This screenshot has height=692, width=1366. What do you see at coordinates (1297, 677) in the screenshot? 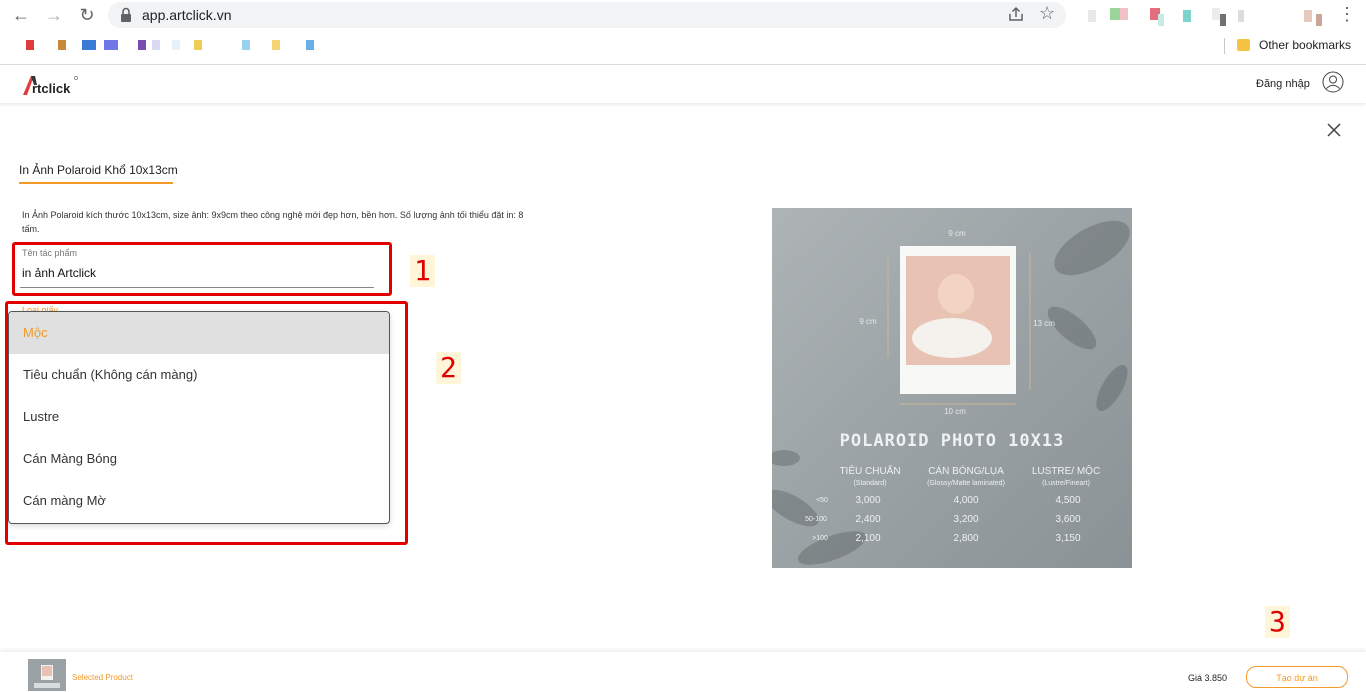
I see `create-project-button: Tạo dự án` at bounding box center [1297, 677].